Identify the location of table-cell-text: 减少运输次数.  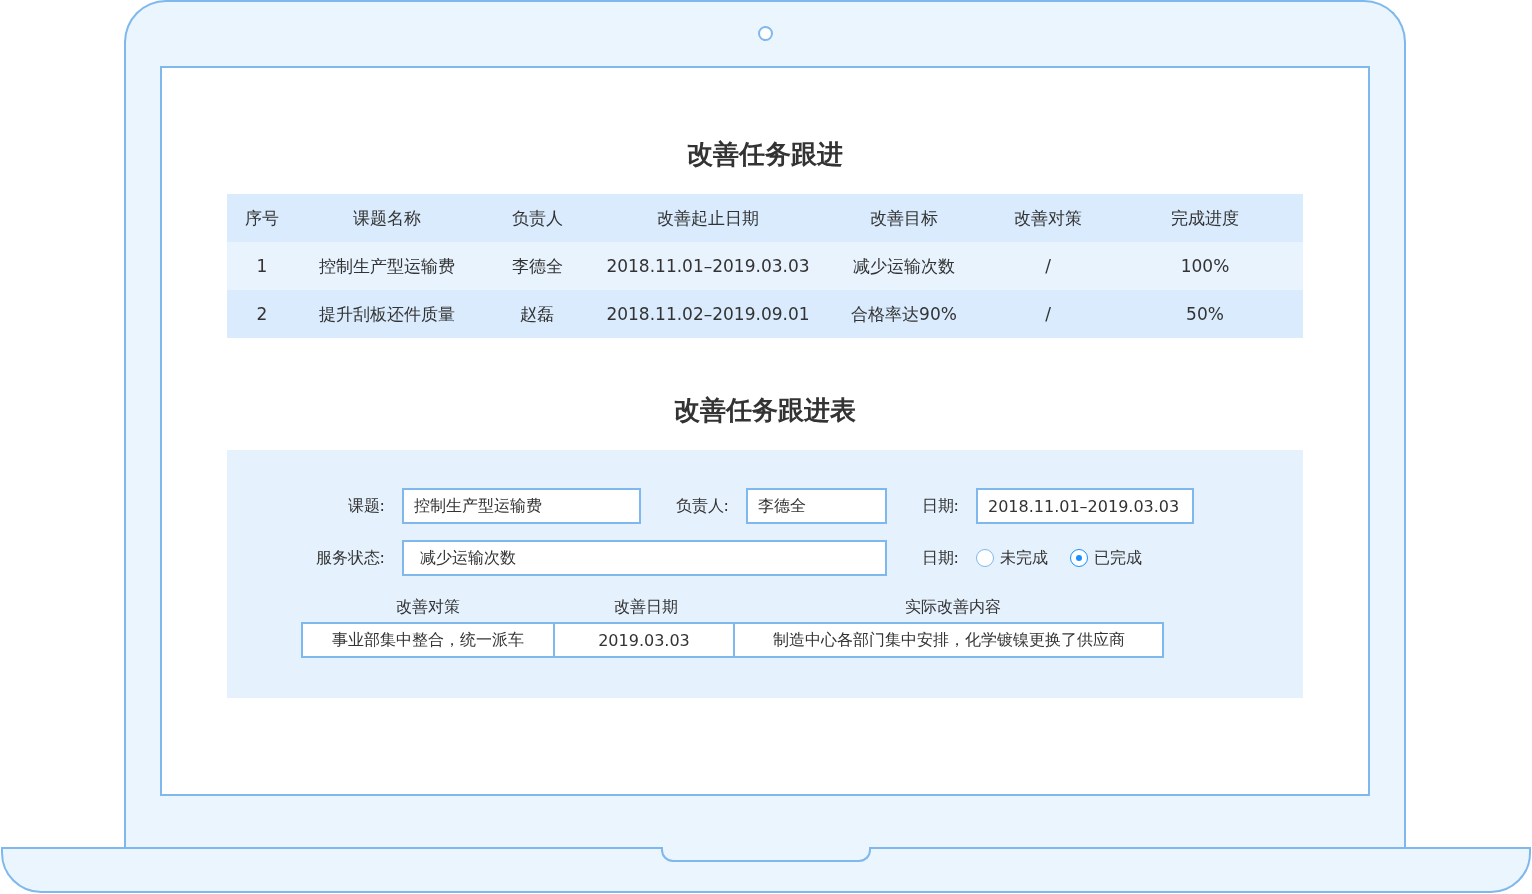
(904, 266).